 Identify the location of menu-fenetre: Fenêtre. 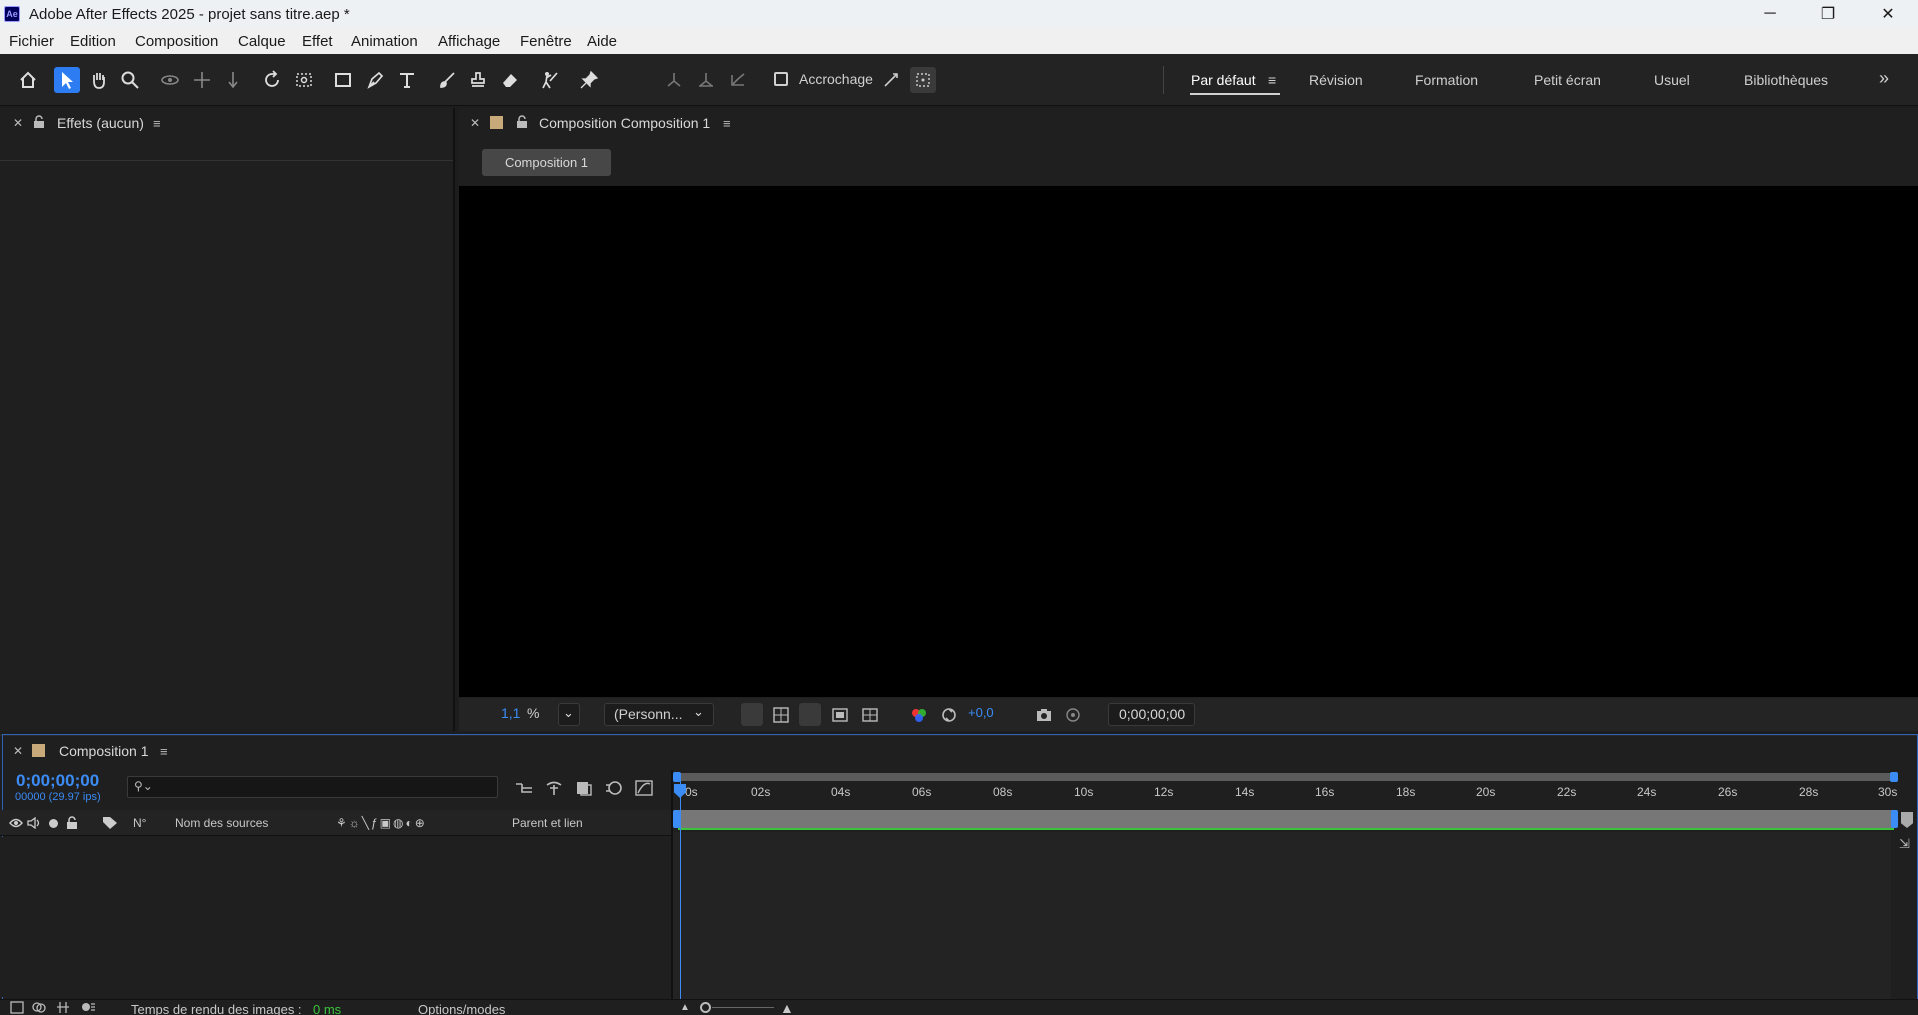
(546, 41).